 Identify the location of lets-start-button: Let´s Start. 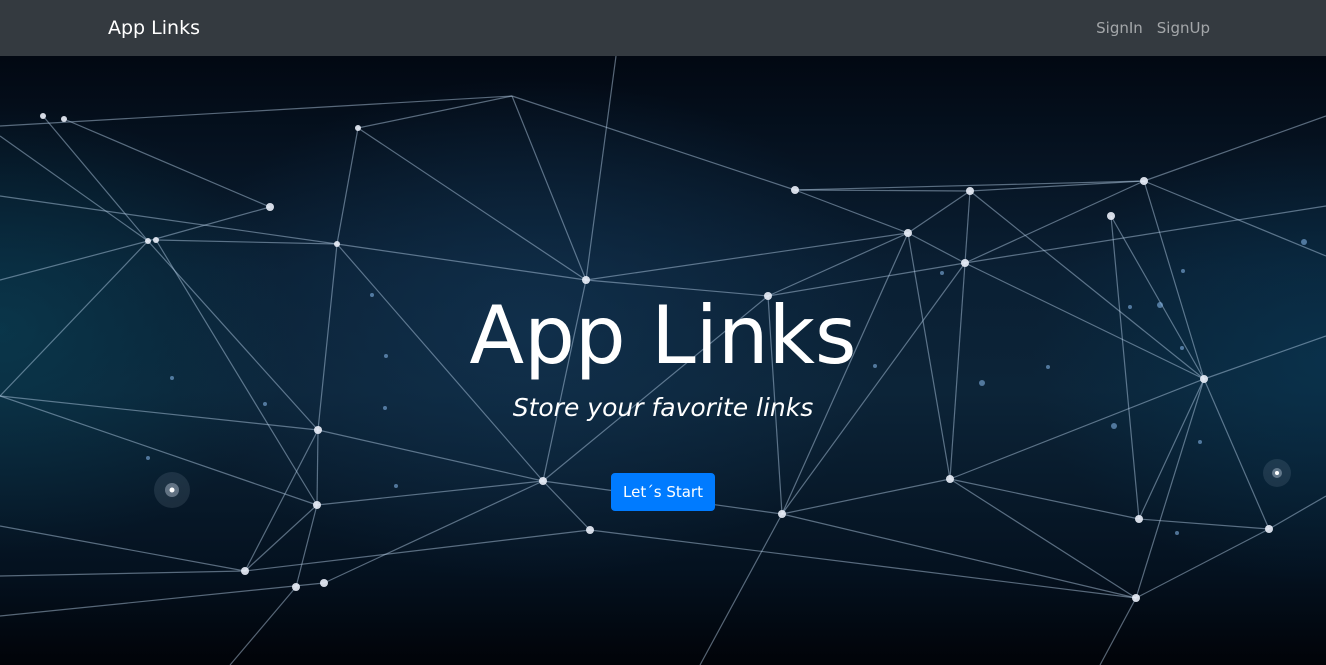
(663, 492).